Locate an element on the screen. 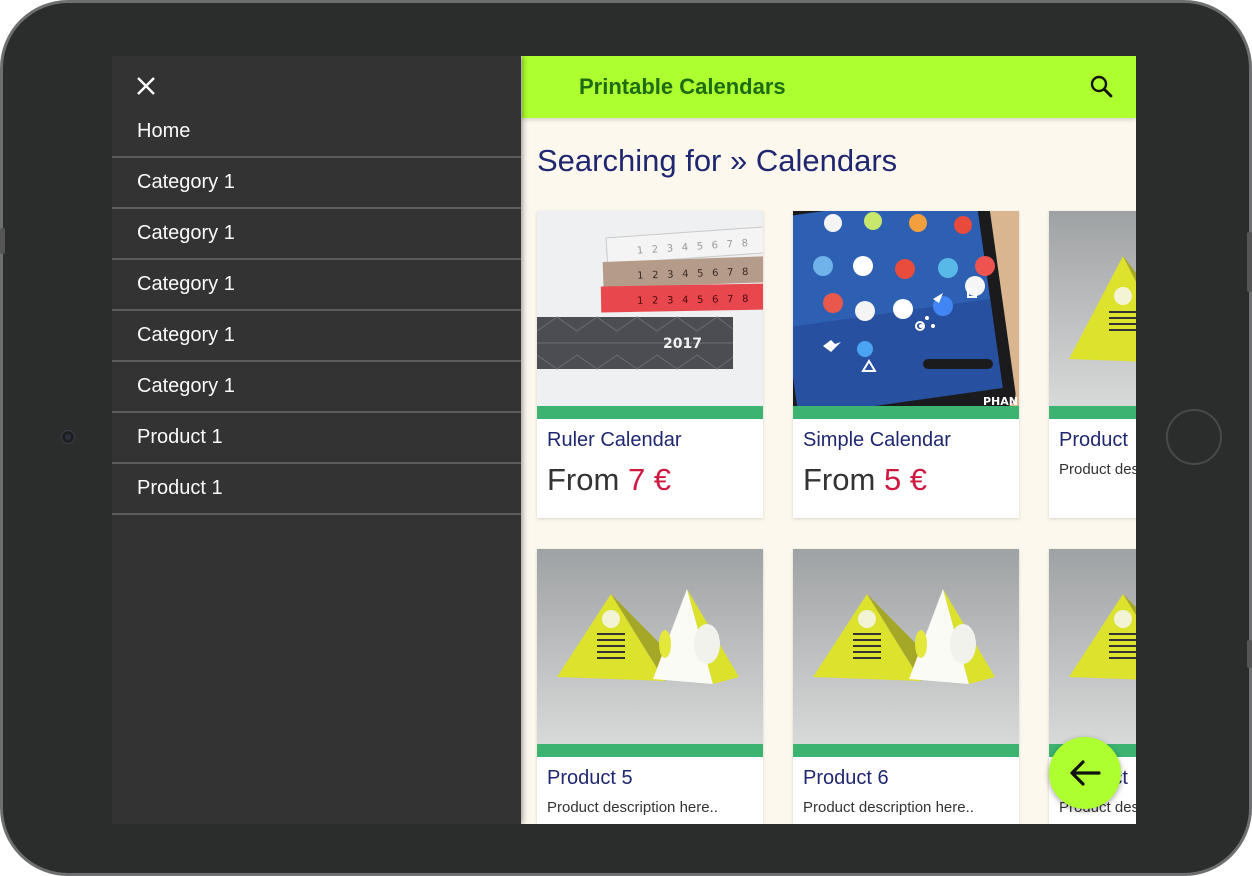 The width and height of the screenshot is (1252, 876). product-title: Product is located at coordinates (1093, 440).